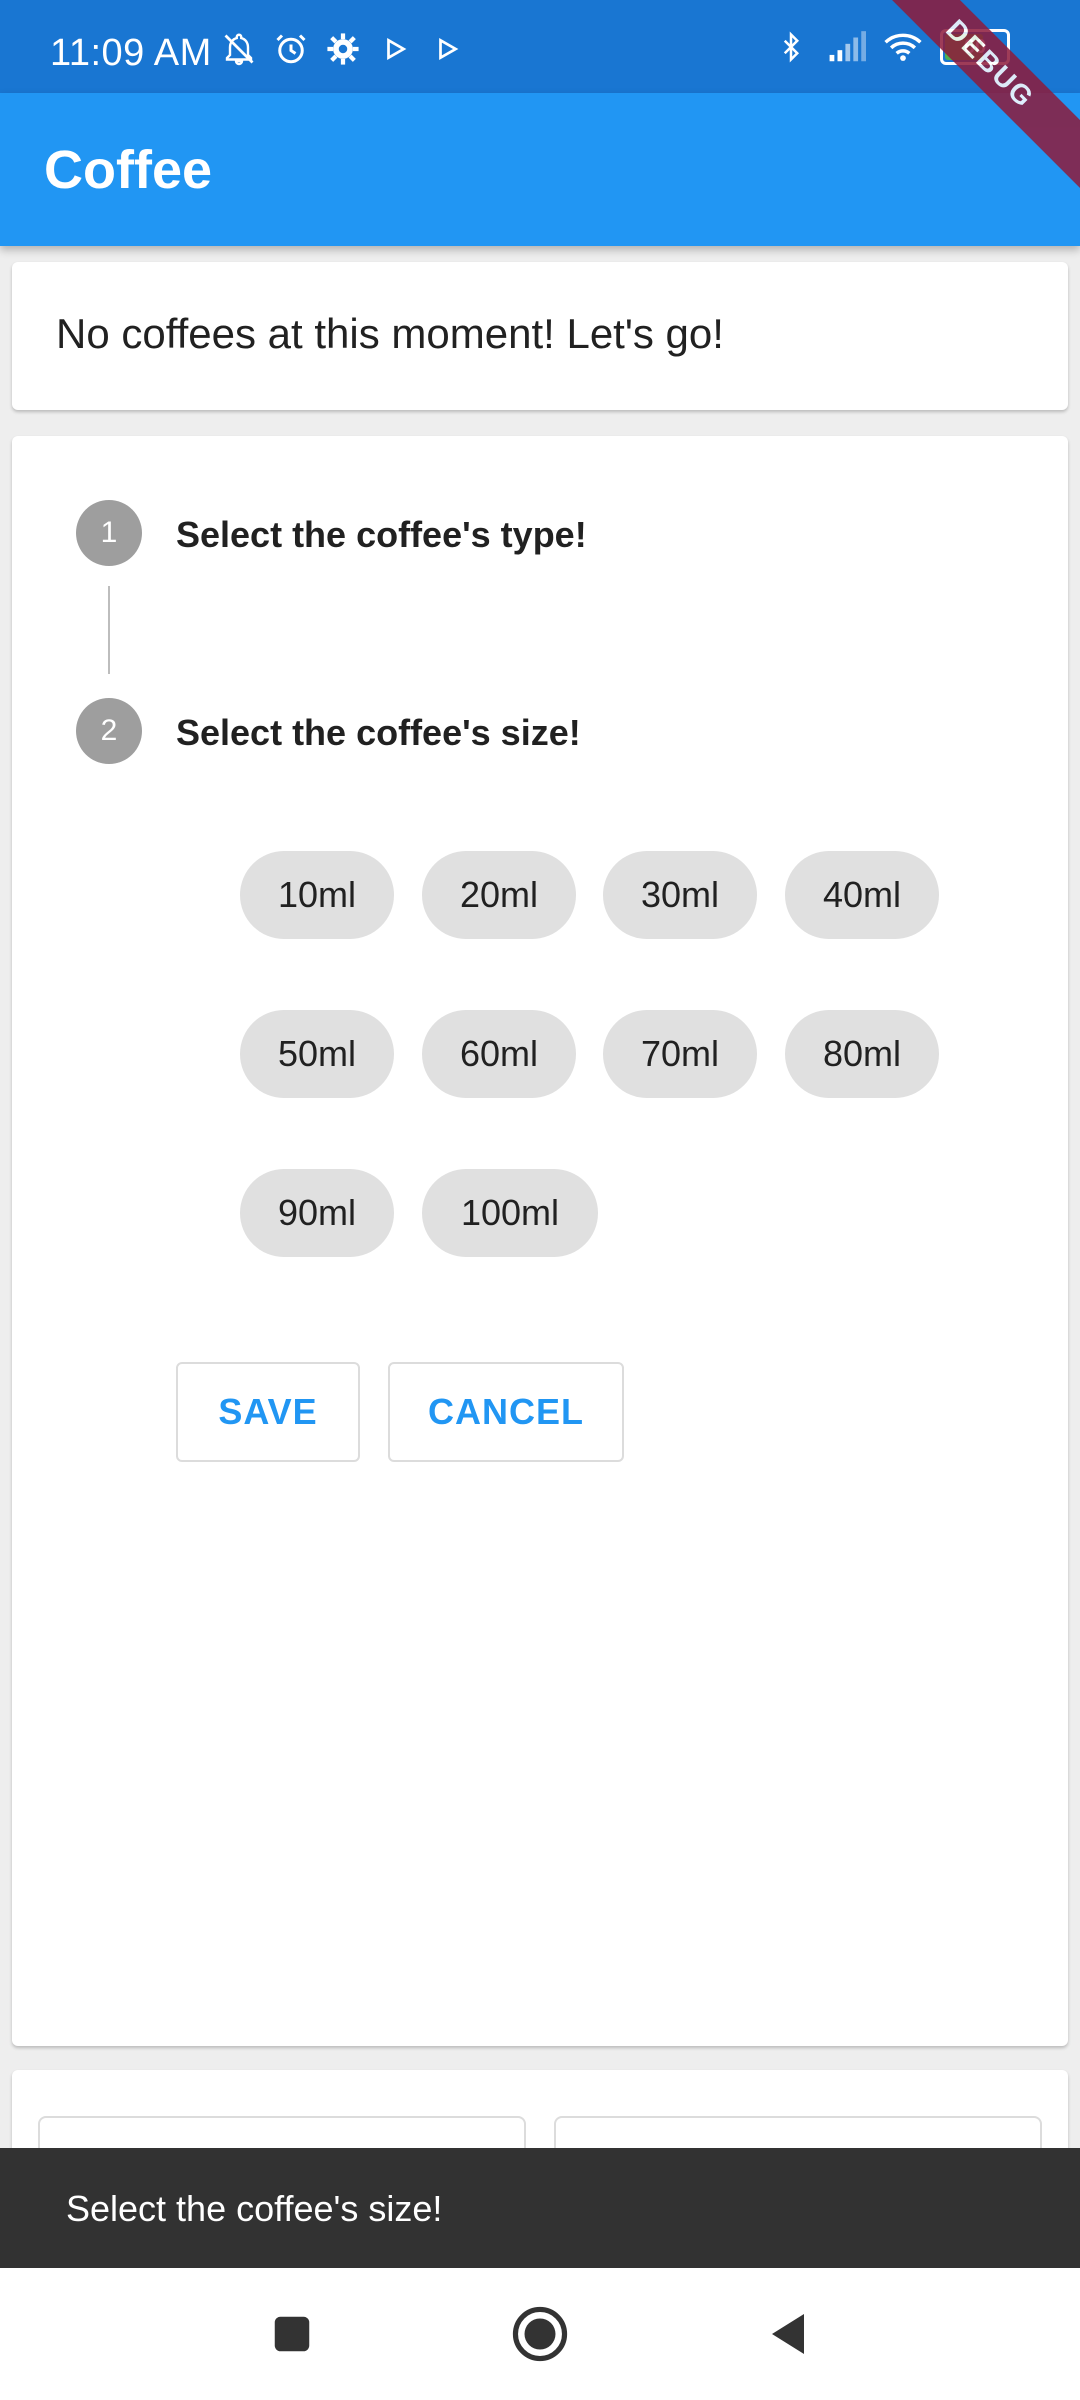 Image resolution: width=1080 pixels, height=2400 pixels. Describe the element at coordinates (131, 53) in the screenshot. I see `status-time: 11:09 AM` at that location.